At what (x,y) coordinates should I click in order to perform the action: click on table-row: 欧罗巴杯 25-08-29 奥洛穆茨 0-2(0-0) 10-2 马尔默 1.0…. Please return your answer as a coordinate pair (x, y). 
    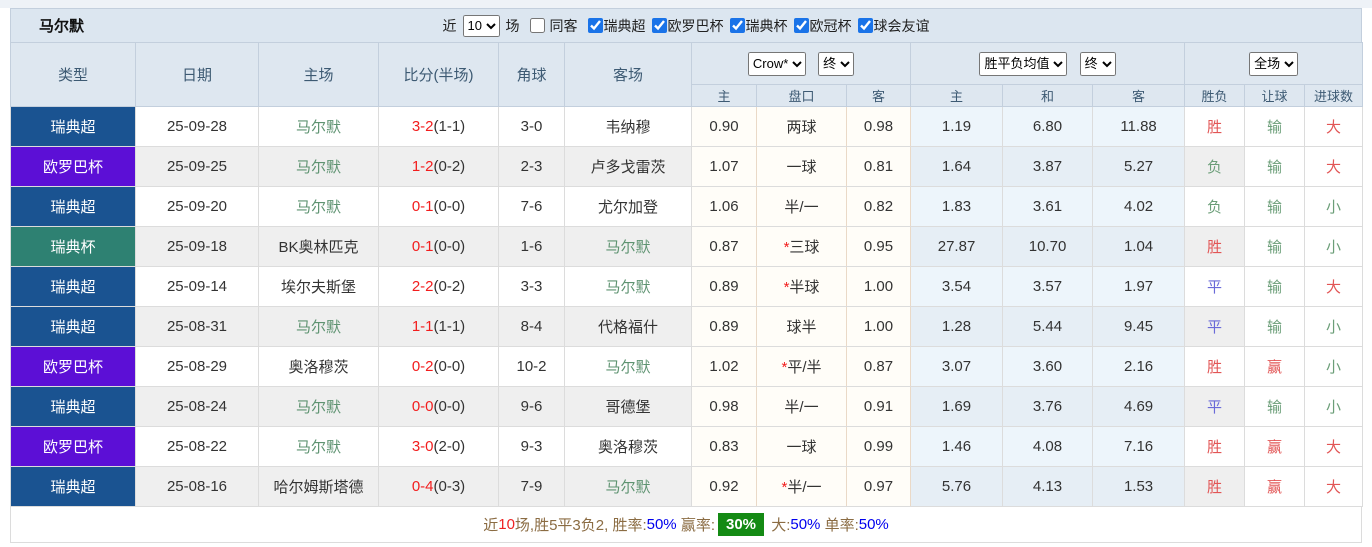
    Looking at the image, I should click on (687, 366).